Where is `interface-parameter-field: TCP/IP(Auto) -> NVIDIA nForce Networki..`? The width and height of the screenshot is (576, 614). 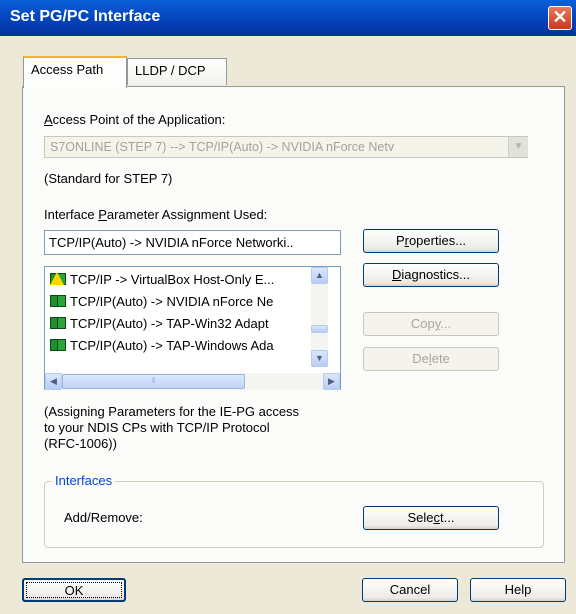
interface-parameter-field: TCP/IP(Auto) -> NVIDIA nForce Networki.. is located at coordinates (192, 242).